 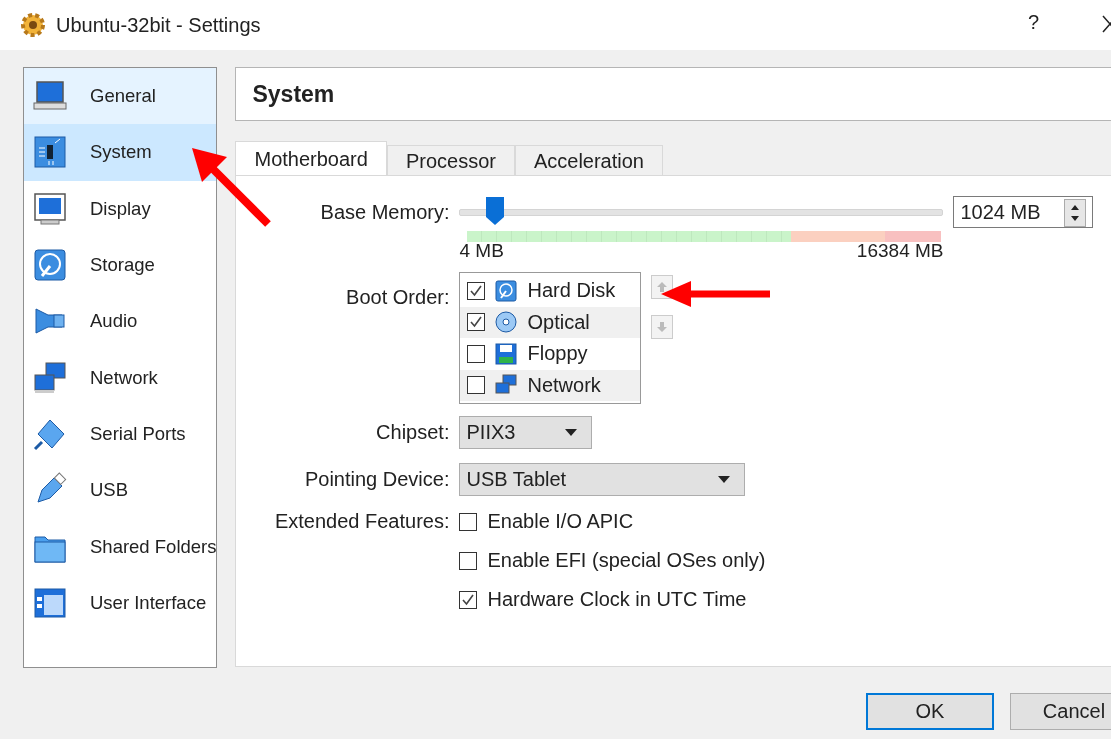 I want to click on page-header: System, so click(x=673, y=94).